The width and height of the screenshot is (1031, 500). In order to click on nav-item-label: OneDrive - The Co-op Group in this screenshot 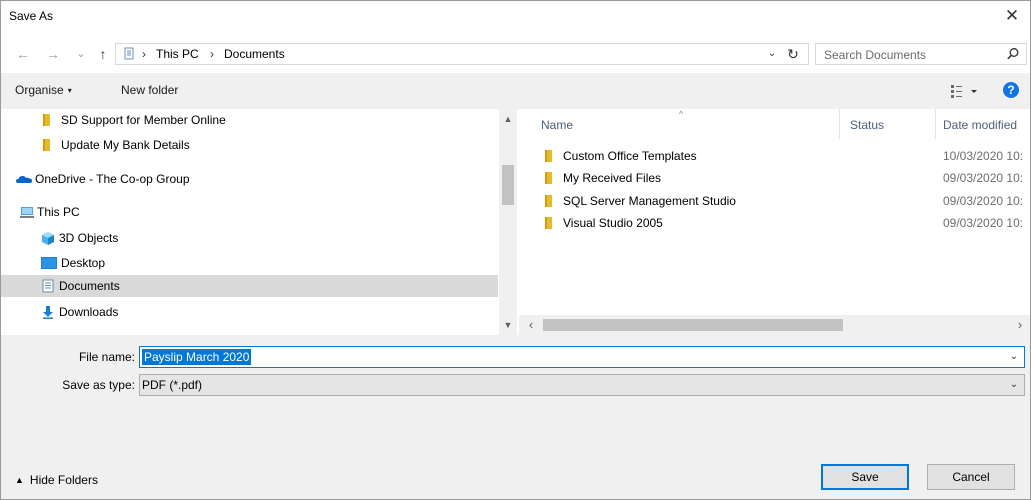, I will do `click(112, 179)`.